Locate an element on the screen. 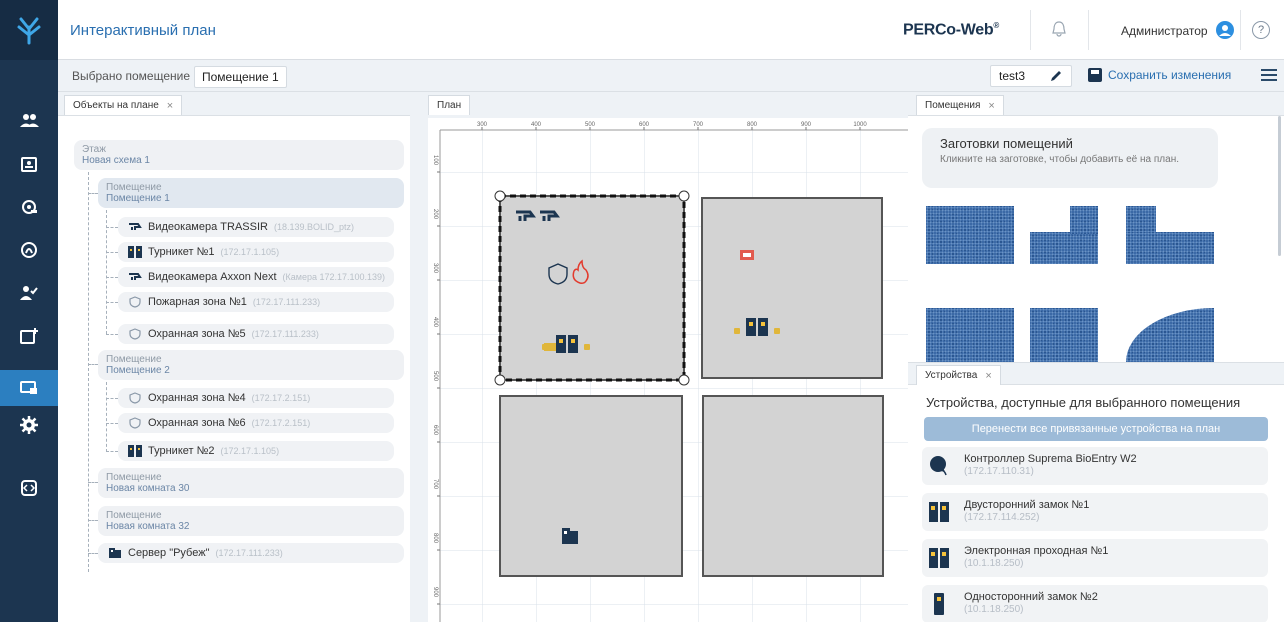 The width and height of the screenshot is (1284, 622). room-blank-t-shape-part is located at coordinates (1170, 248).